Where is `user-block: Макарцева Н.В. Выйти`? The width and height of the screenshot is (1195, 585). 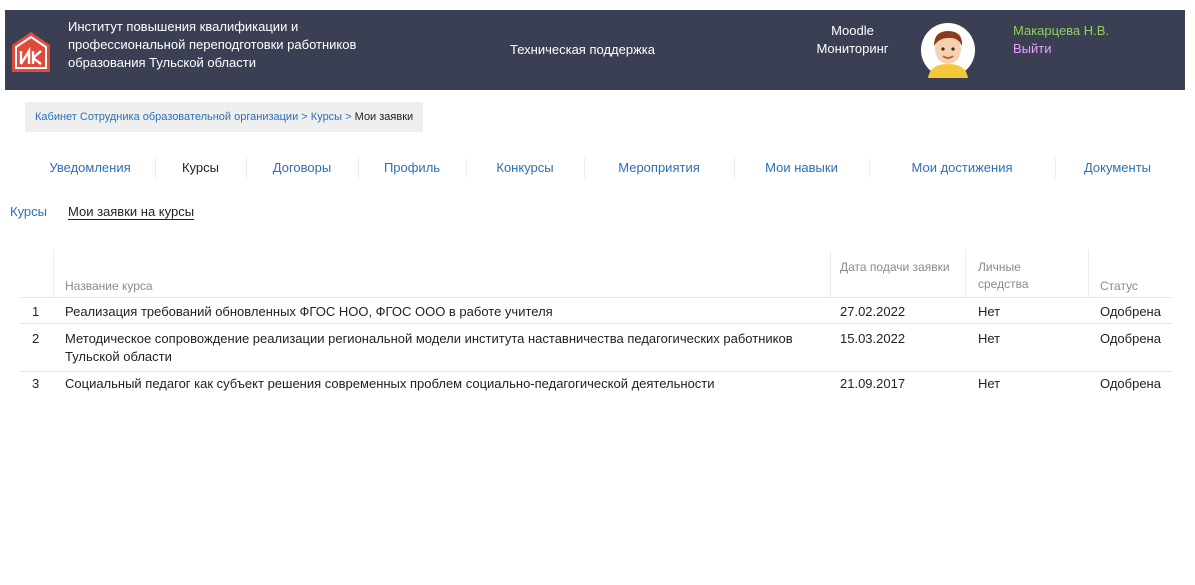 user-block: Макарцева Н.В. Выйти is located at coordinates (1061, 40).